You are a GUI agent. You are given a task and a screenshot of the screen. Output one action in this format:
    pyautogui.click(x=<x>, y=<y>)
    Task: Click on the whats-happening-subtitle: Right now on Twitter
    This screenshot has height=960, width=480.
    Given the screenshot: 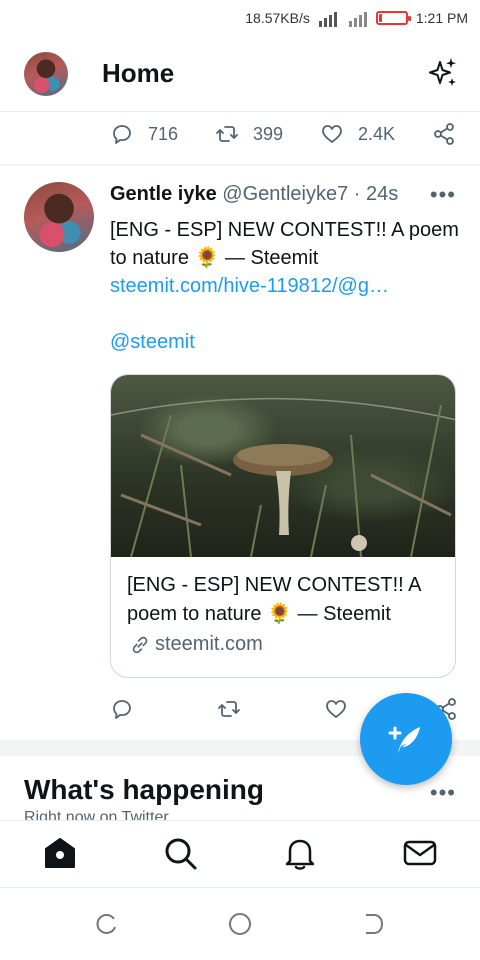 What is the action you would take?
    pyautogui.click(x=96, y=814)
    